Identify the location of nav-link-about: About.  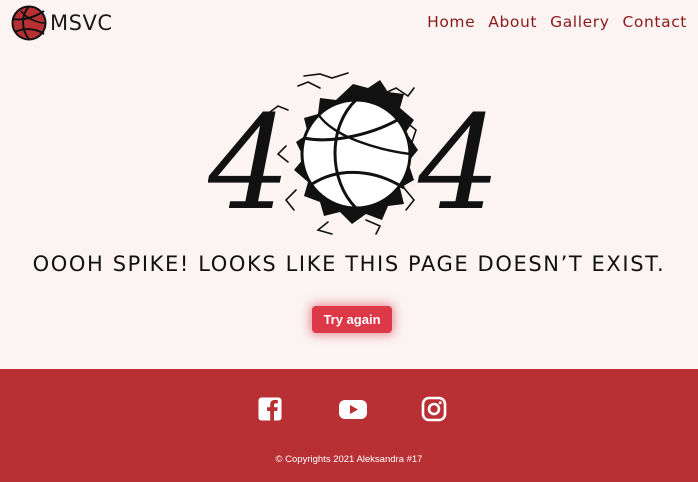
(512, 22).